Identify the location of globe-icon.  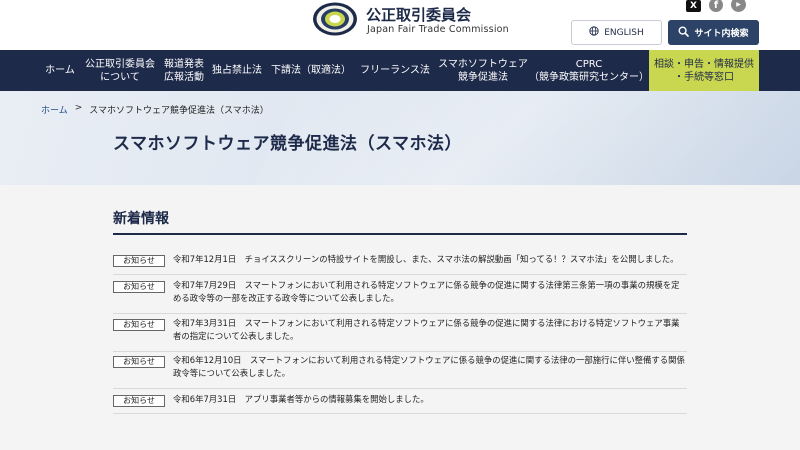
(594, 32).